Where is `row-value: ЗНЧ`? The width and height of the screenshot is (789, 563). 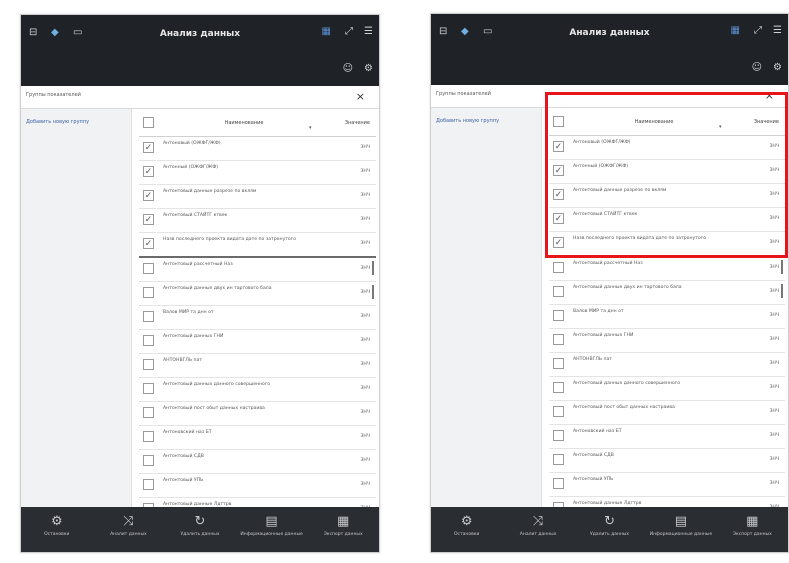
row-value: ЗНЧ is located at coordinates (774, 435).